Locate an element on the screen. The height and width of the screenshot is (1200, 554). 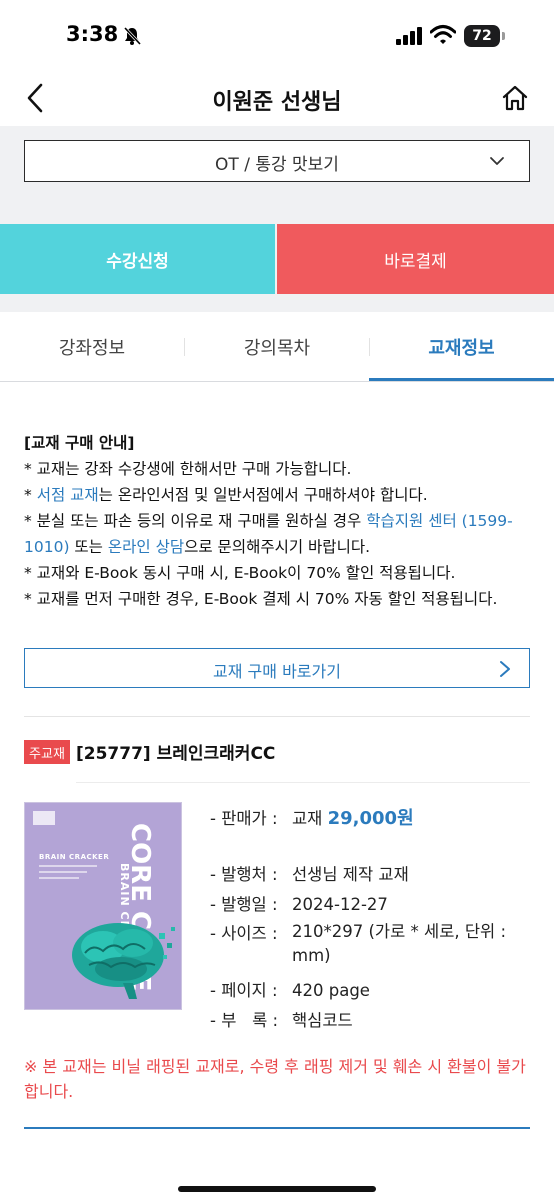
publish-date-row: - 발행일 :2024-12-27 is located at coordinates (299, 904).